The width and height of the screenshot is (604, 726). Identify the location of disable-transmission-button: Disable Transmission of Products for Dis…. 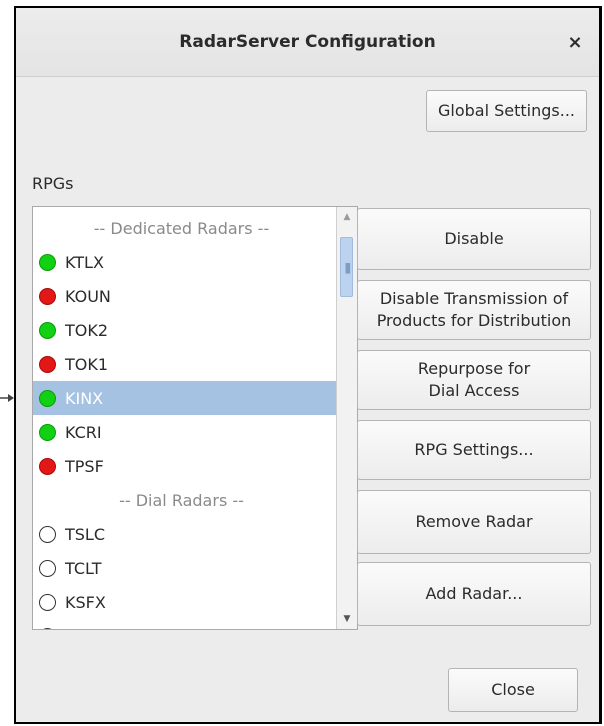
(474, 310).